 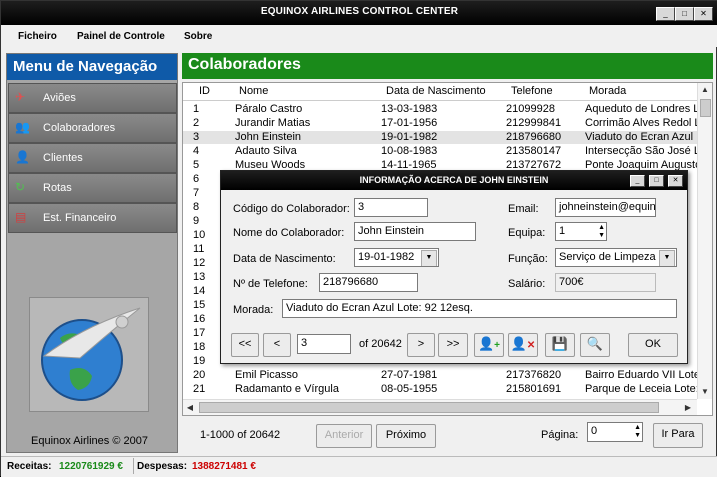 I want to click on page-number-value: 0, so click(x=594, y=431).